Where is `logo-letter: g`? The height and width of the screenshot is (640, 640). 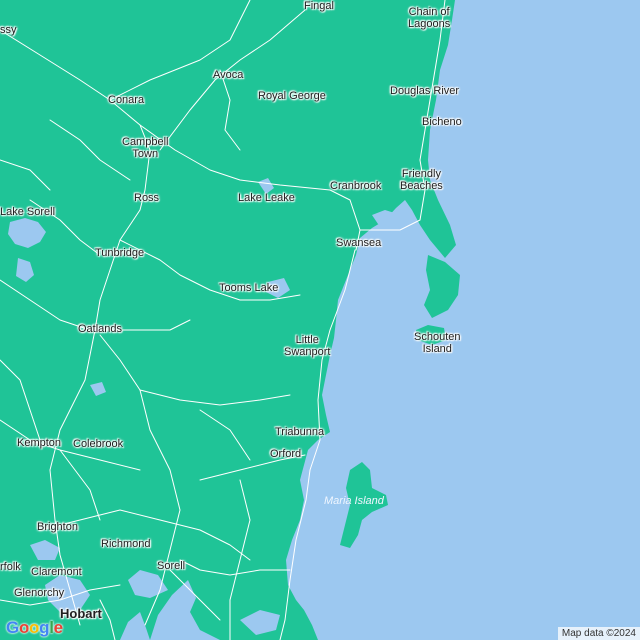 logo-letter: g is located at coordinates (44, 627).